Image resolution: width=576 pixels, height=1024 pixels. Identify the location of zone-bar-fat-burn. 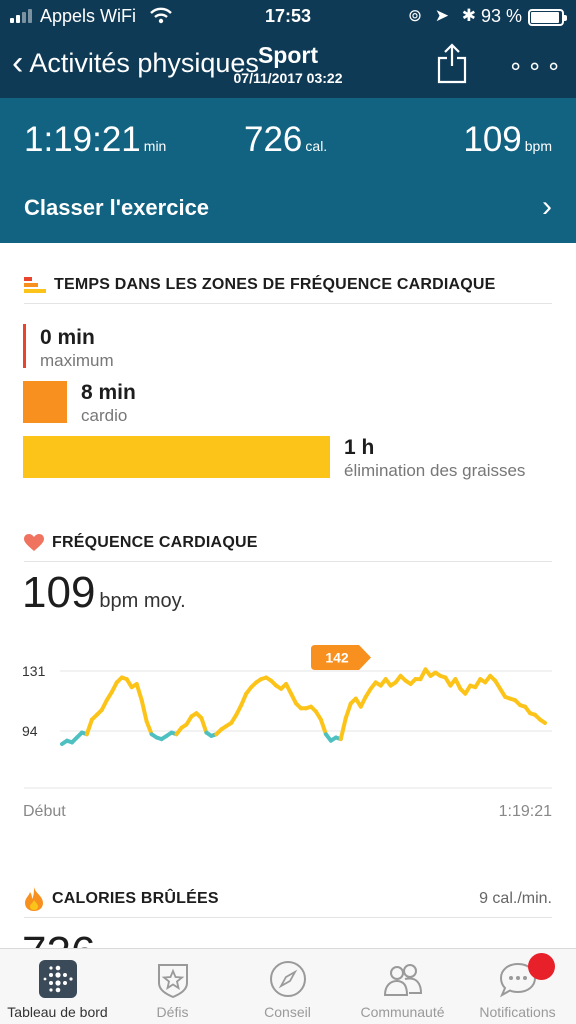
(176, 457).